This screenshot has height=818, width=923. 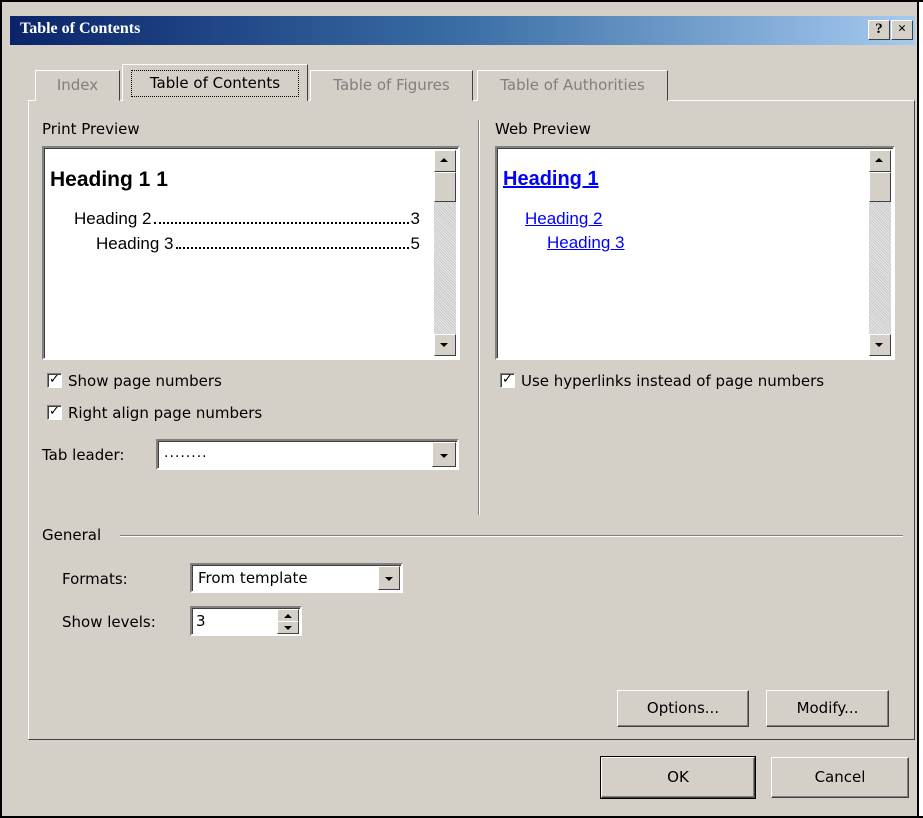 I want to click on print-preview-box: Heading 1 1 Heading 2 3 Heading 3 5, so click(x=251, y=253).